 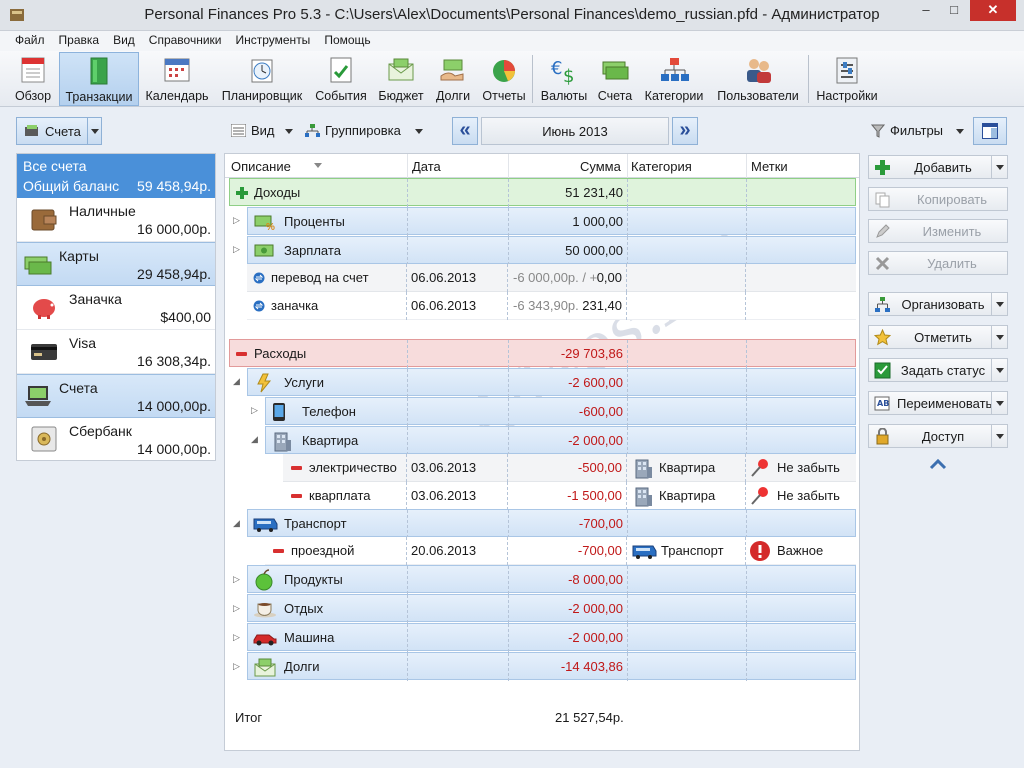 I want to click on delete-button: Удалить, so click(x=938, y=263).